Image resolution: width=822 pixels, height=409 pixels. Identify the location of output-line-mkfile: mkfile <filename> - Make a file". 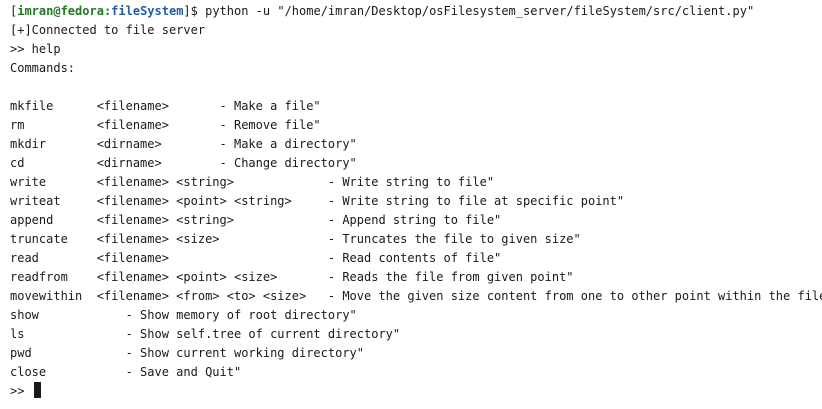
(165, 106).